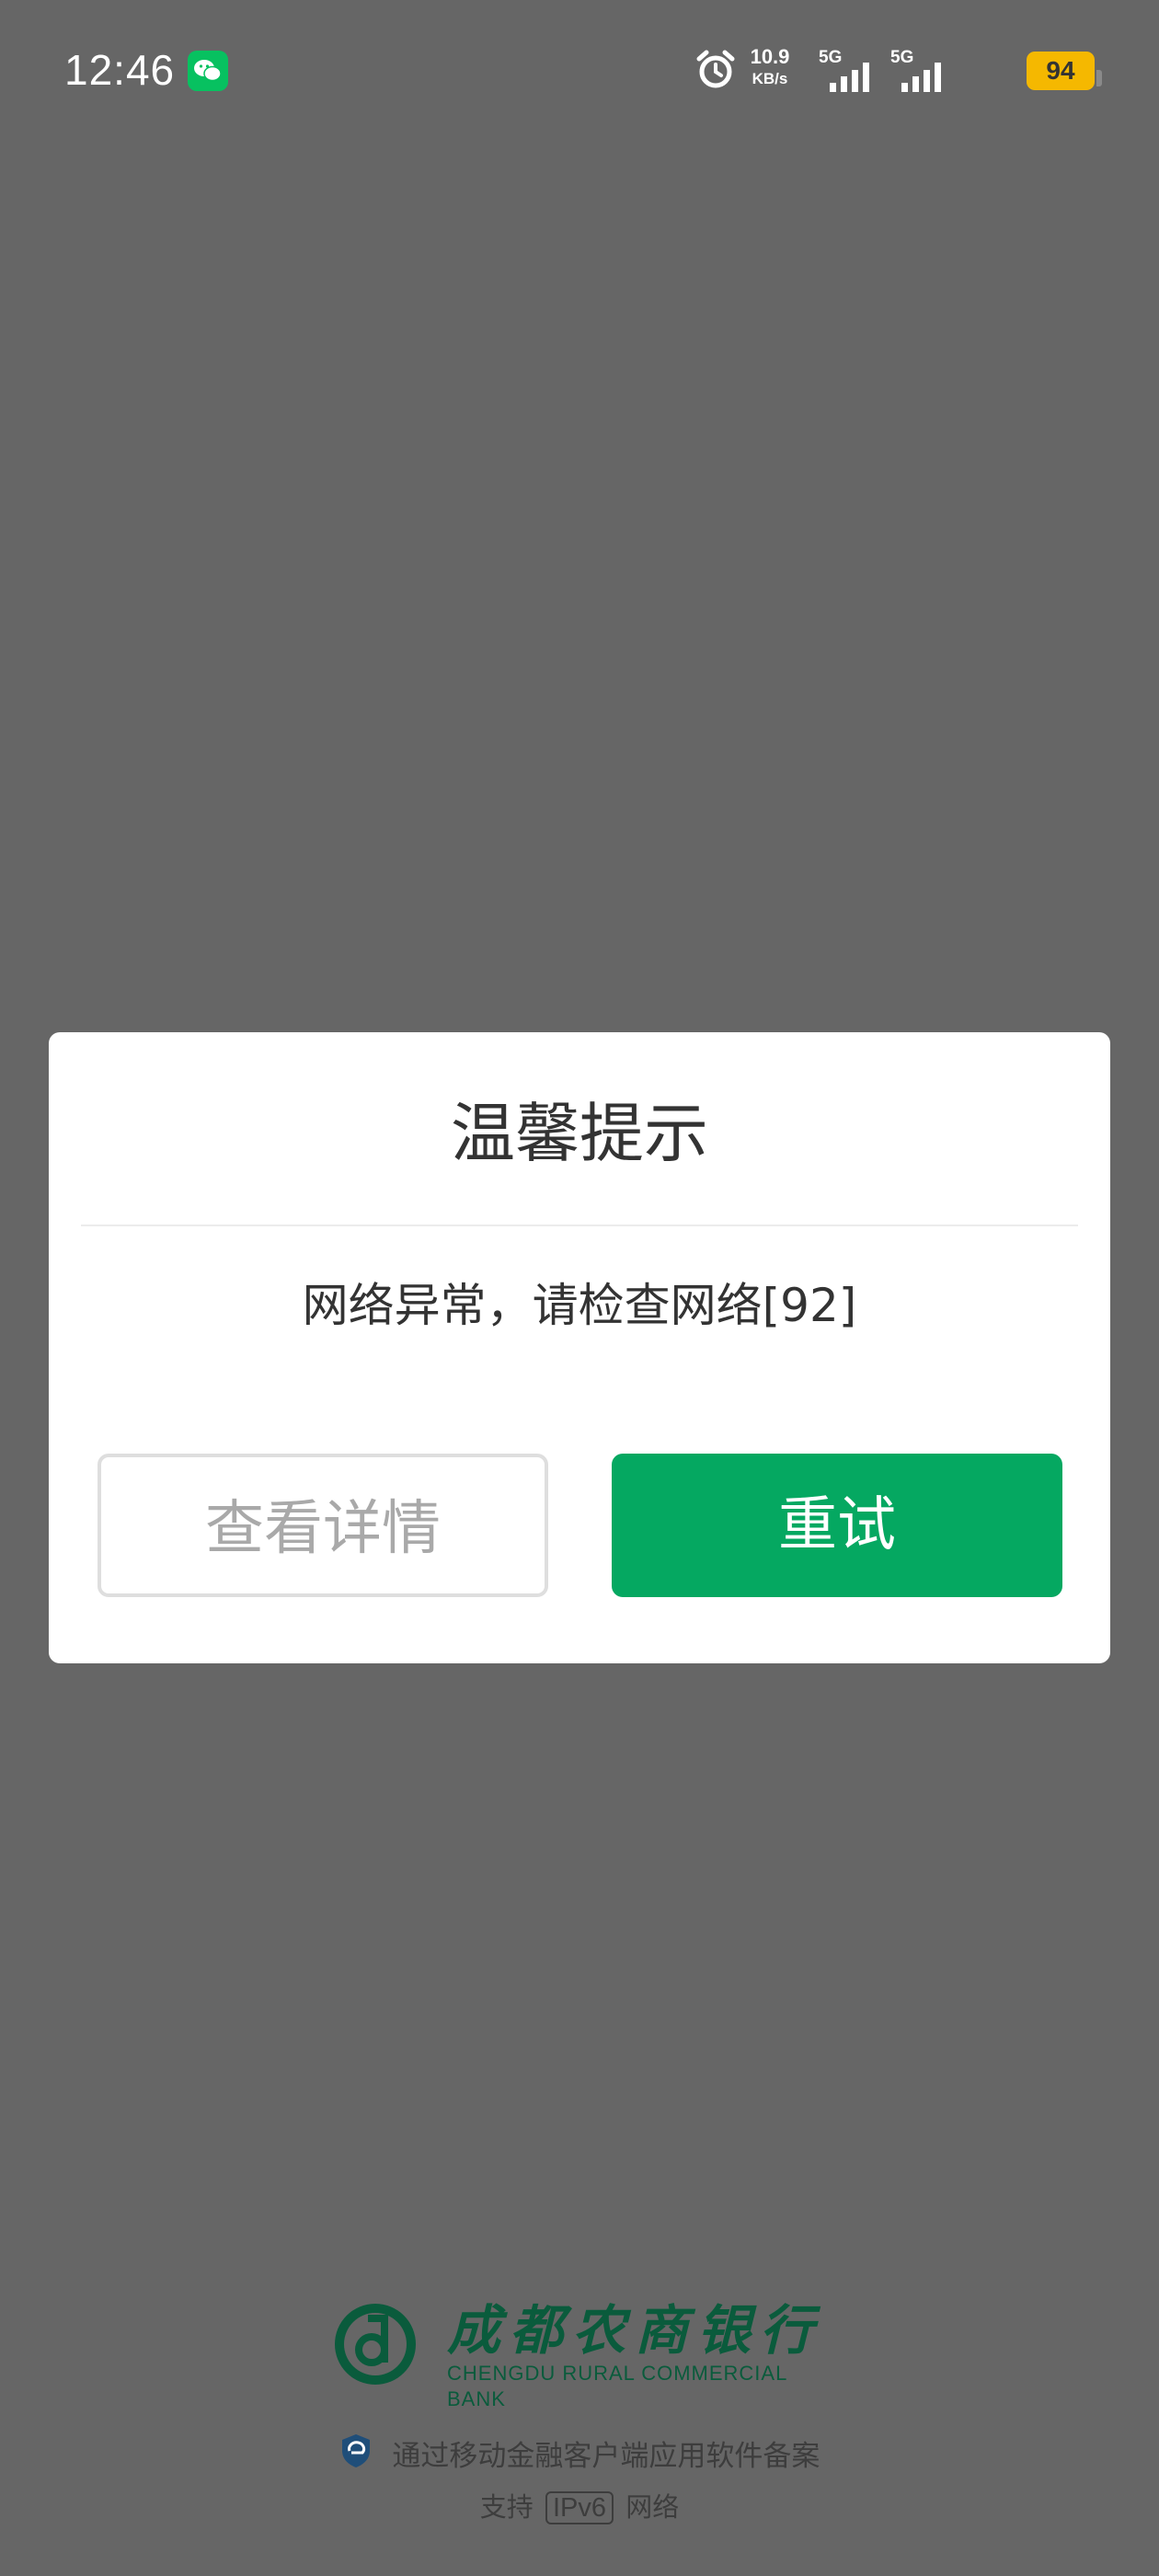 Image resolution: width=1159 pixels, height=2576 pixels. I want to click on battery-level: 94, so click(1060, 70).